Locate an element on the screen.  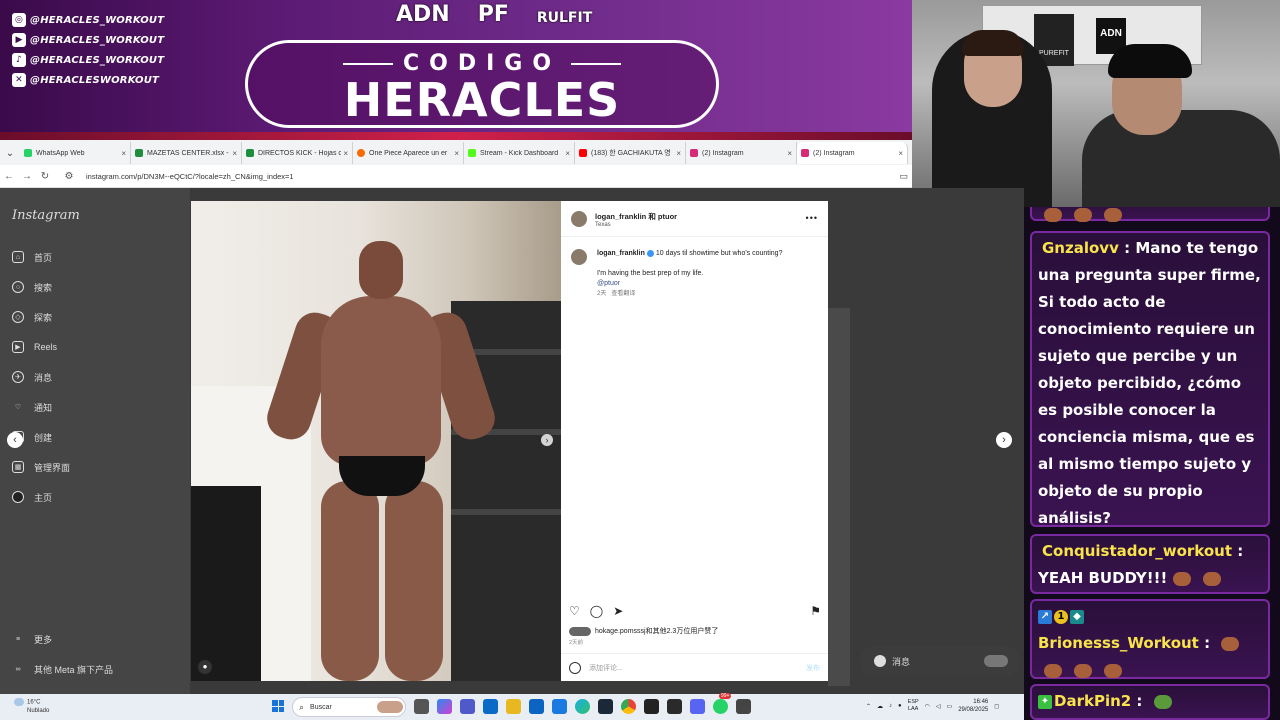
obs-icon is located at coordinates (674, 706).